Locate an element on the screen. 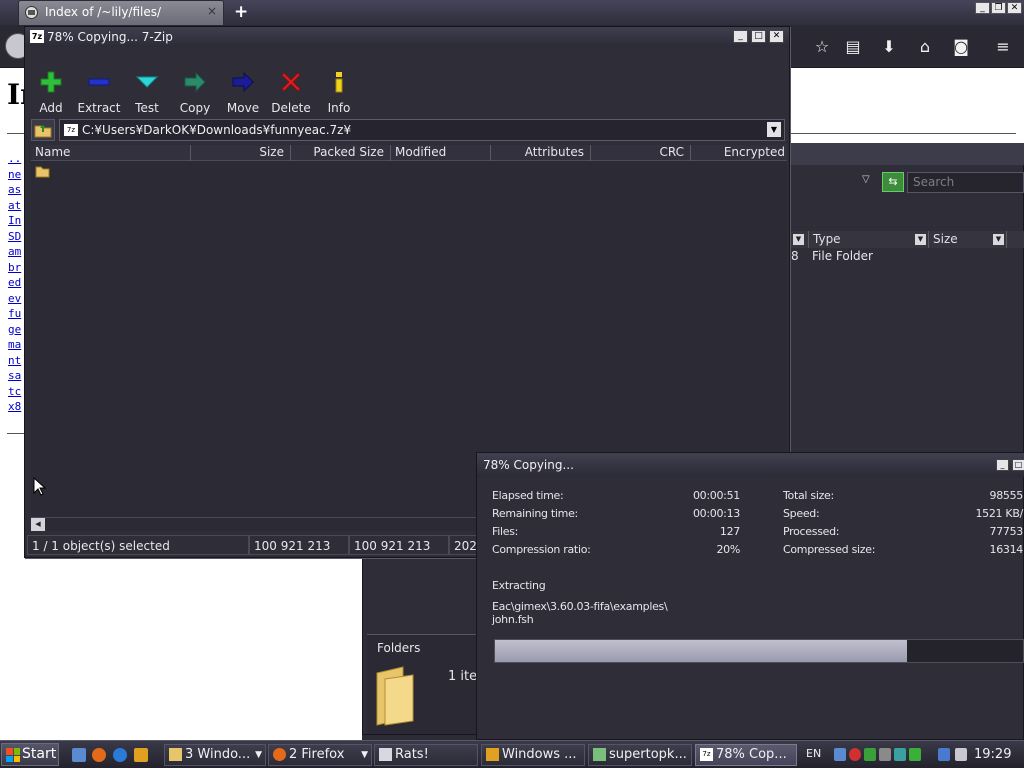  tray-display-icon is located at coordinates (944, 754).